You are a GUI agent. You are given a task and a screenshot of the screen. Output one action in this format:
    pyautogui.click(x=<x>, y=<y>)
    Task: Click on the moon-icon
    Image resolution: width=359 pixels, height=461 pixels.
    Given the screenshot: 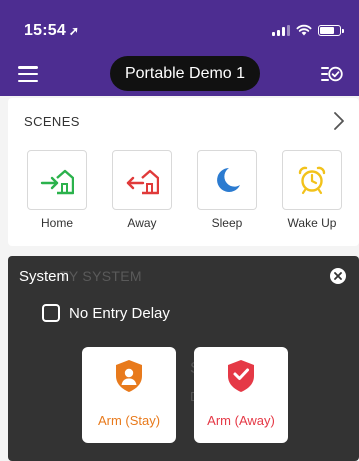 What is the action you would take?
    pyautogui.click(x=228, y=180)
    